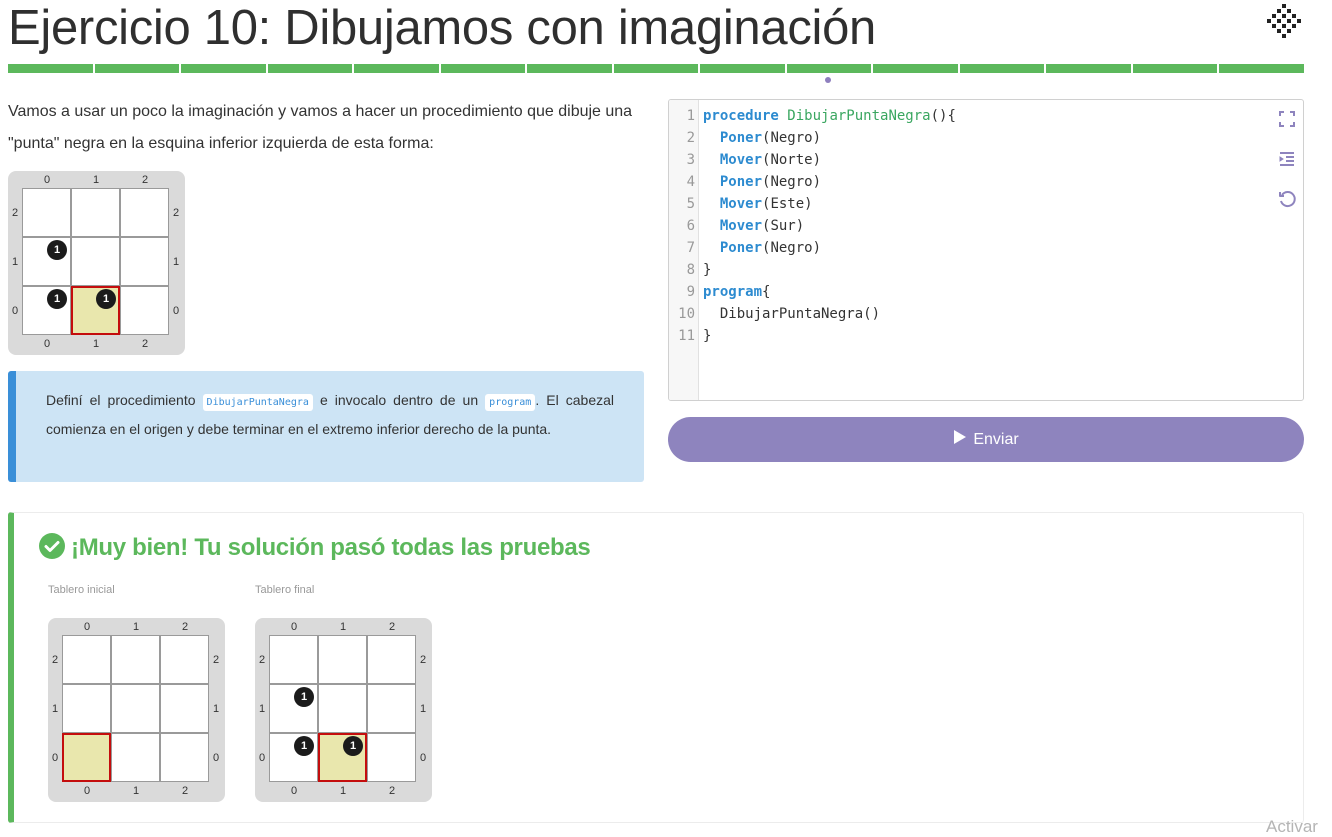 Image resolution: width=1332 pixels, height=837 pixels. I want to click on code-line: 1 procedure DibujarPuntaNegra(){, so click(969, 116).